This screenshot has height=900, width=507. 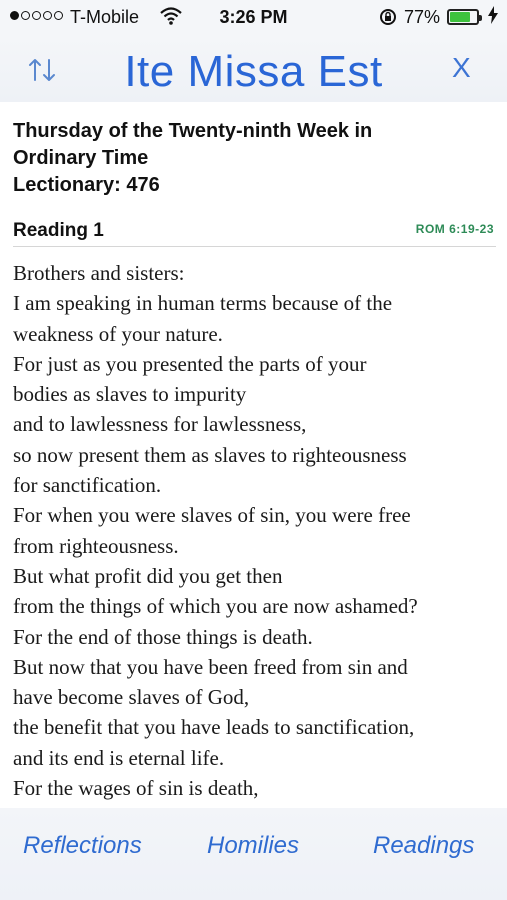 I want to click on close-button: X, so click(x=461, y=68).